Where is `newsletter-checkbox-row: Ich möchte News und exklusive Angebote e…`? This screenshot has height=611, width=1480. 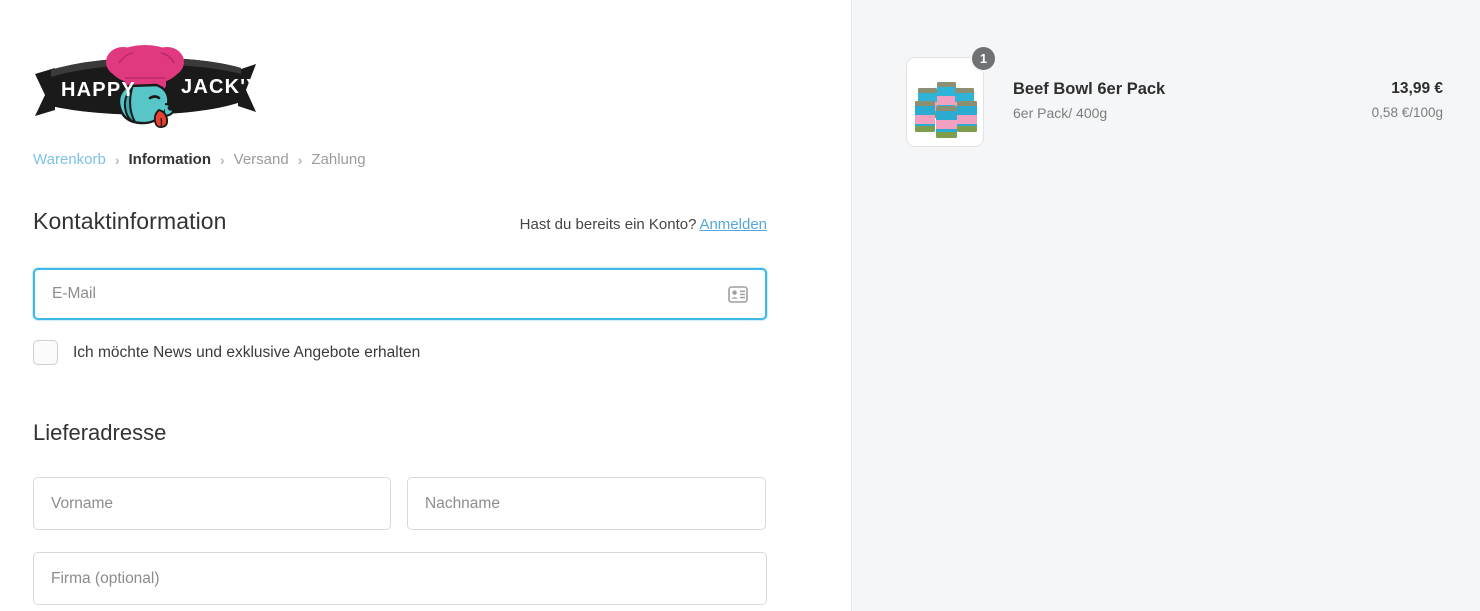
newsletter-checkbox-row: Ich möchte News und exklusive Angebote e… is located at coordinates (226, 352).